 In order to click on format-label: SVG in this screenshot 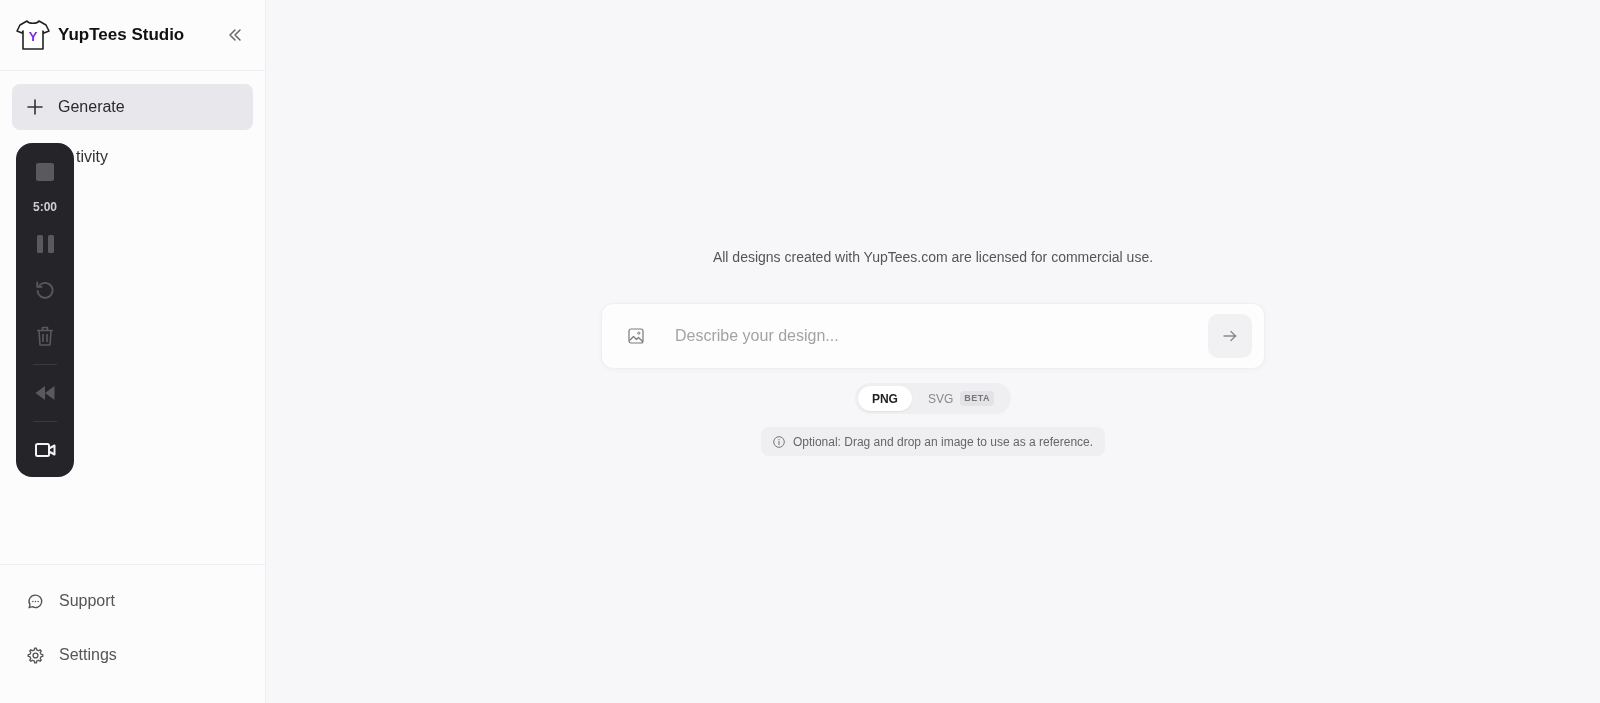, I will do `click(940, 399)`.